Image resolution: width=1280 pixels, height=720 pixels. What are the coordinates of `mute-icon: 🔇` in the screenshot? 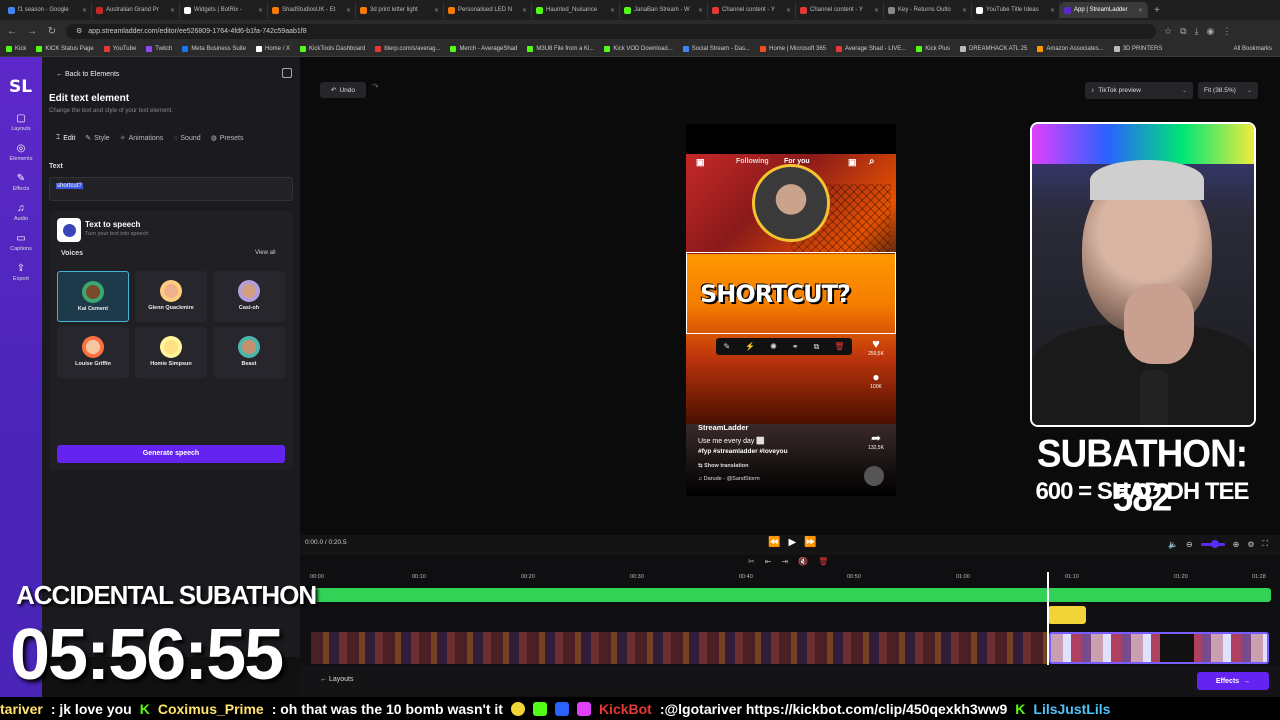 It's located at (803, 561).